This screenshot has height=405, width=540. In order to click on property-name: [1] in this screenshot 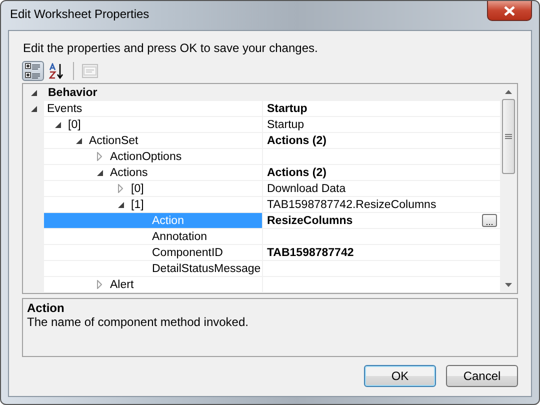, I will do `click(153, 205)`.